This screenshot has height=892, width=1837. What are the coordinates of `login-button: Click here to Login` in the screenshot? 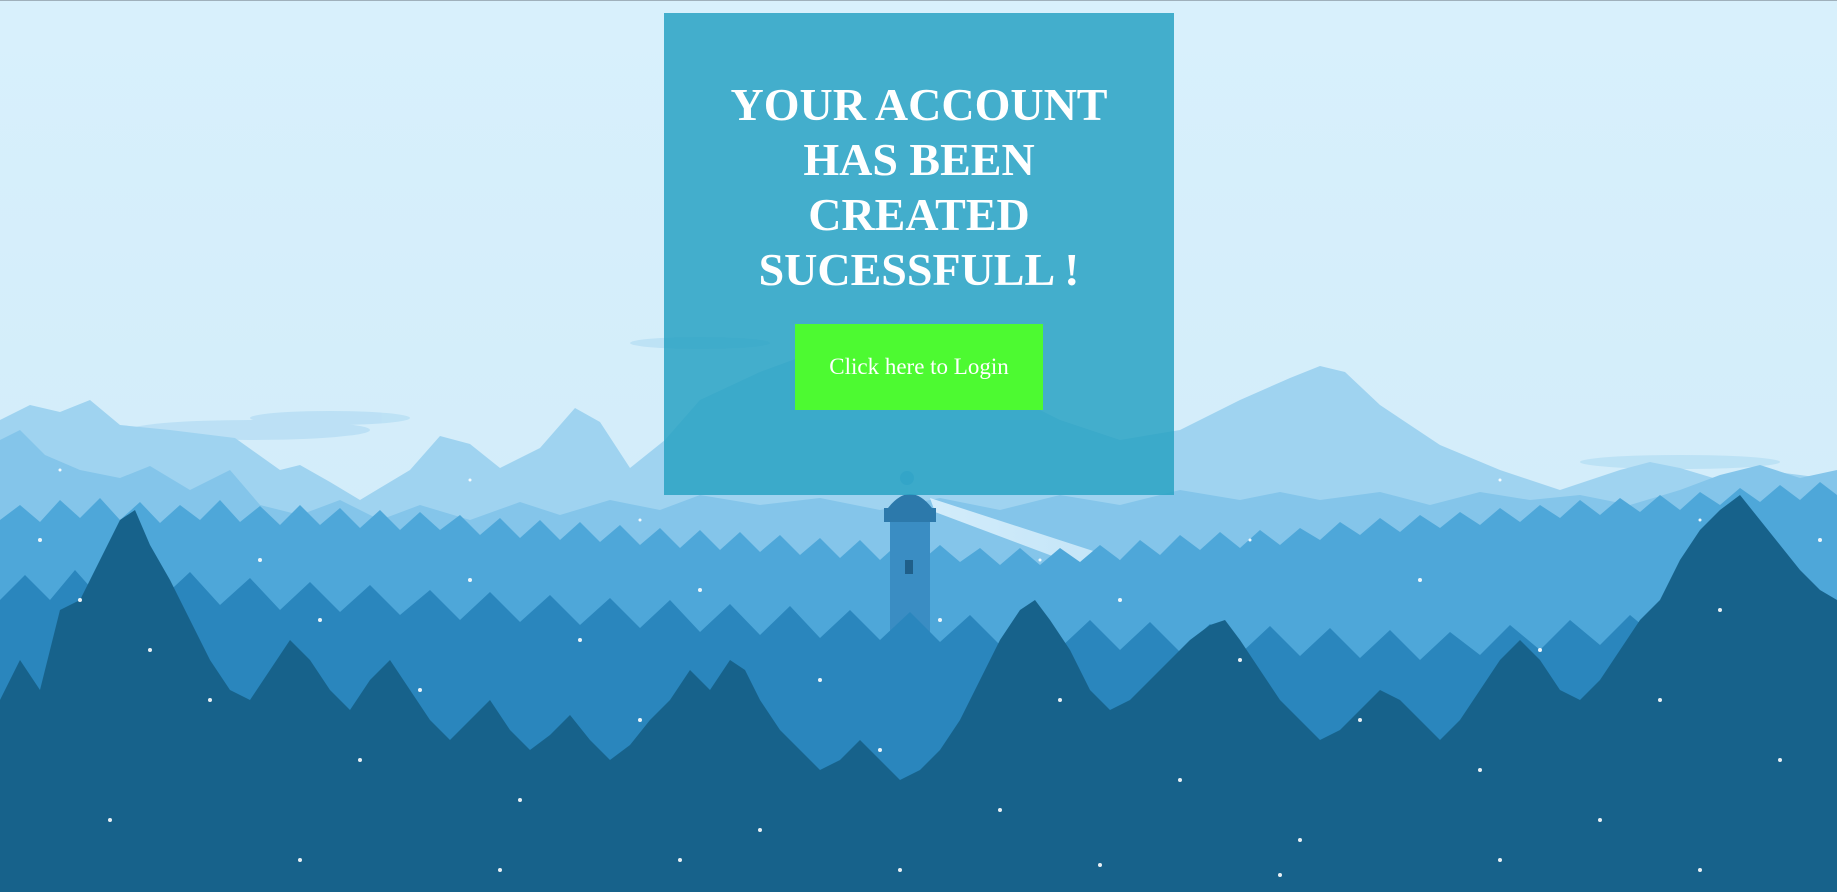 It's located at (919, 367).